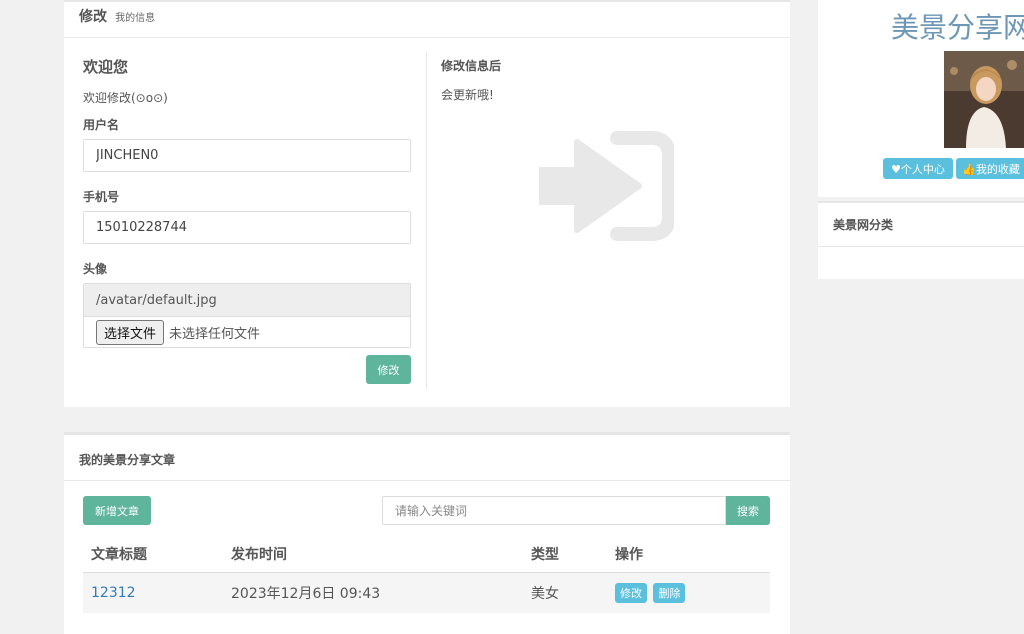  I want to click on avatar, so click(984, 99).